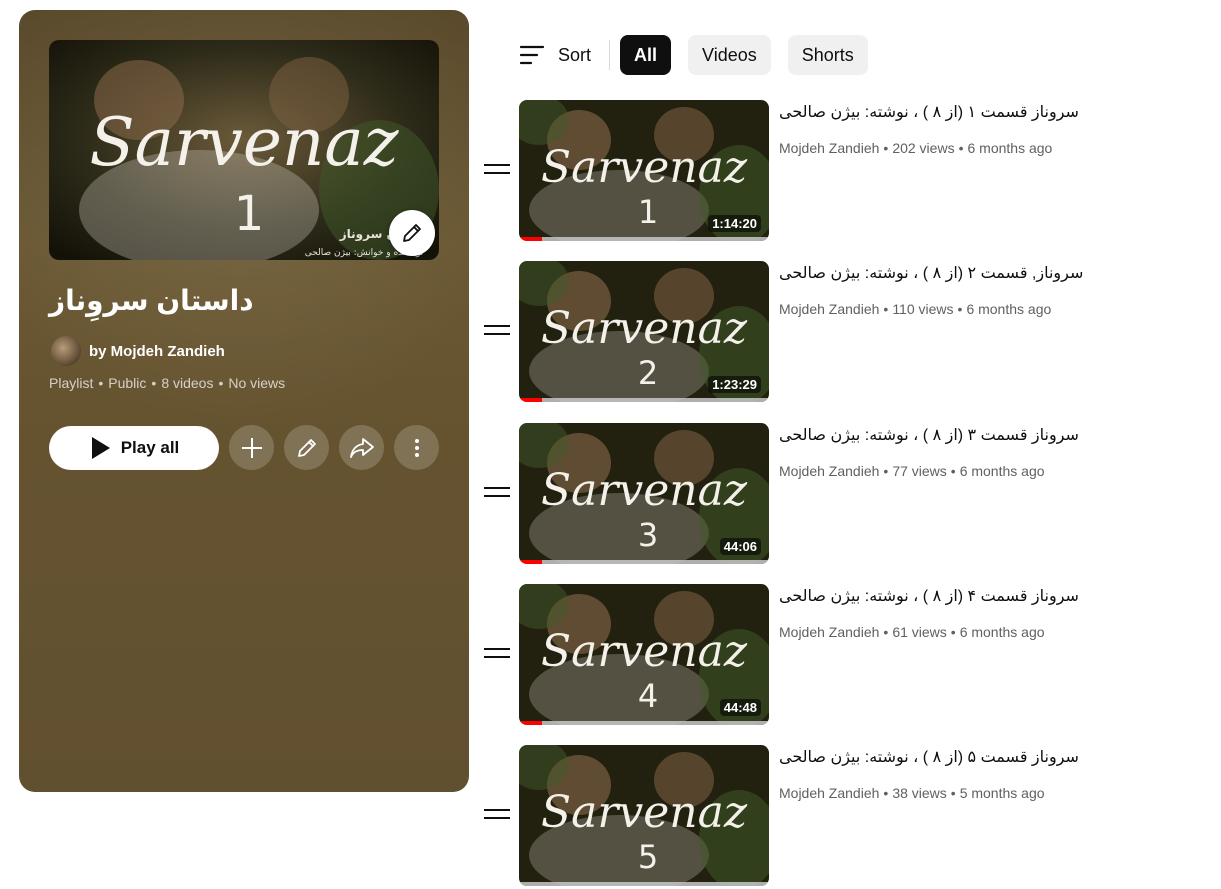 This screenshot has width=1221, height=889. What do you see at coordinates (646, 55) in the screenshot?
I see `chip-all: All` at bounding box center [646, 55].